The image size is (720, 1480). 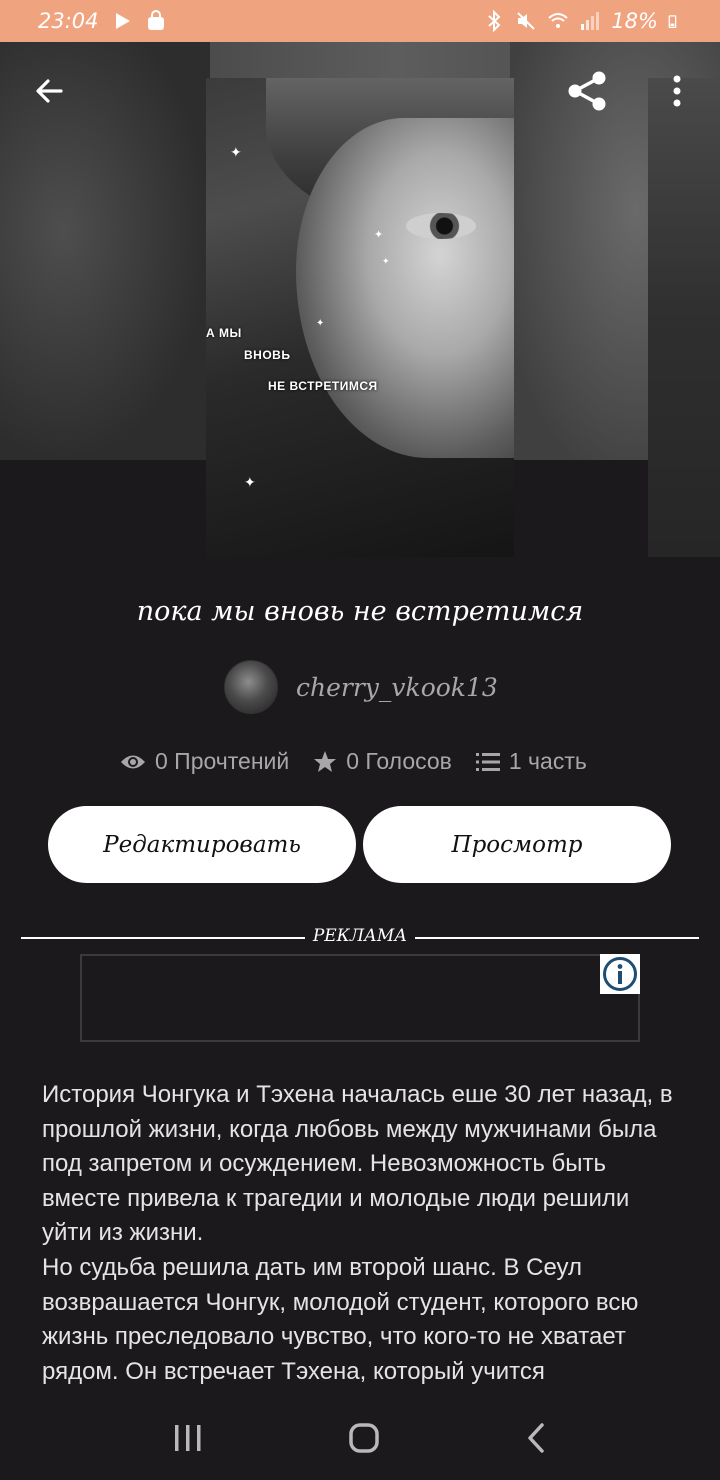 I want to click on reads-stat: 0 Прочтений, so click(x=204, y=761).